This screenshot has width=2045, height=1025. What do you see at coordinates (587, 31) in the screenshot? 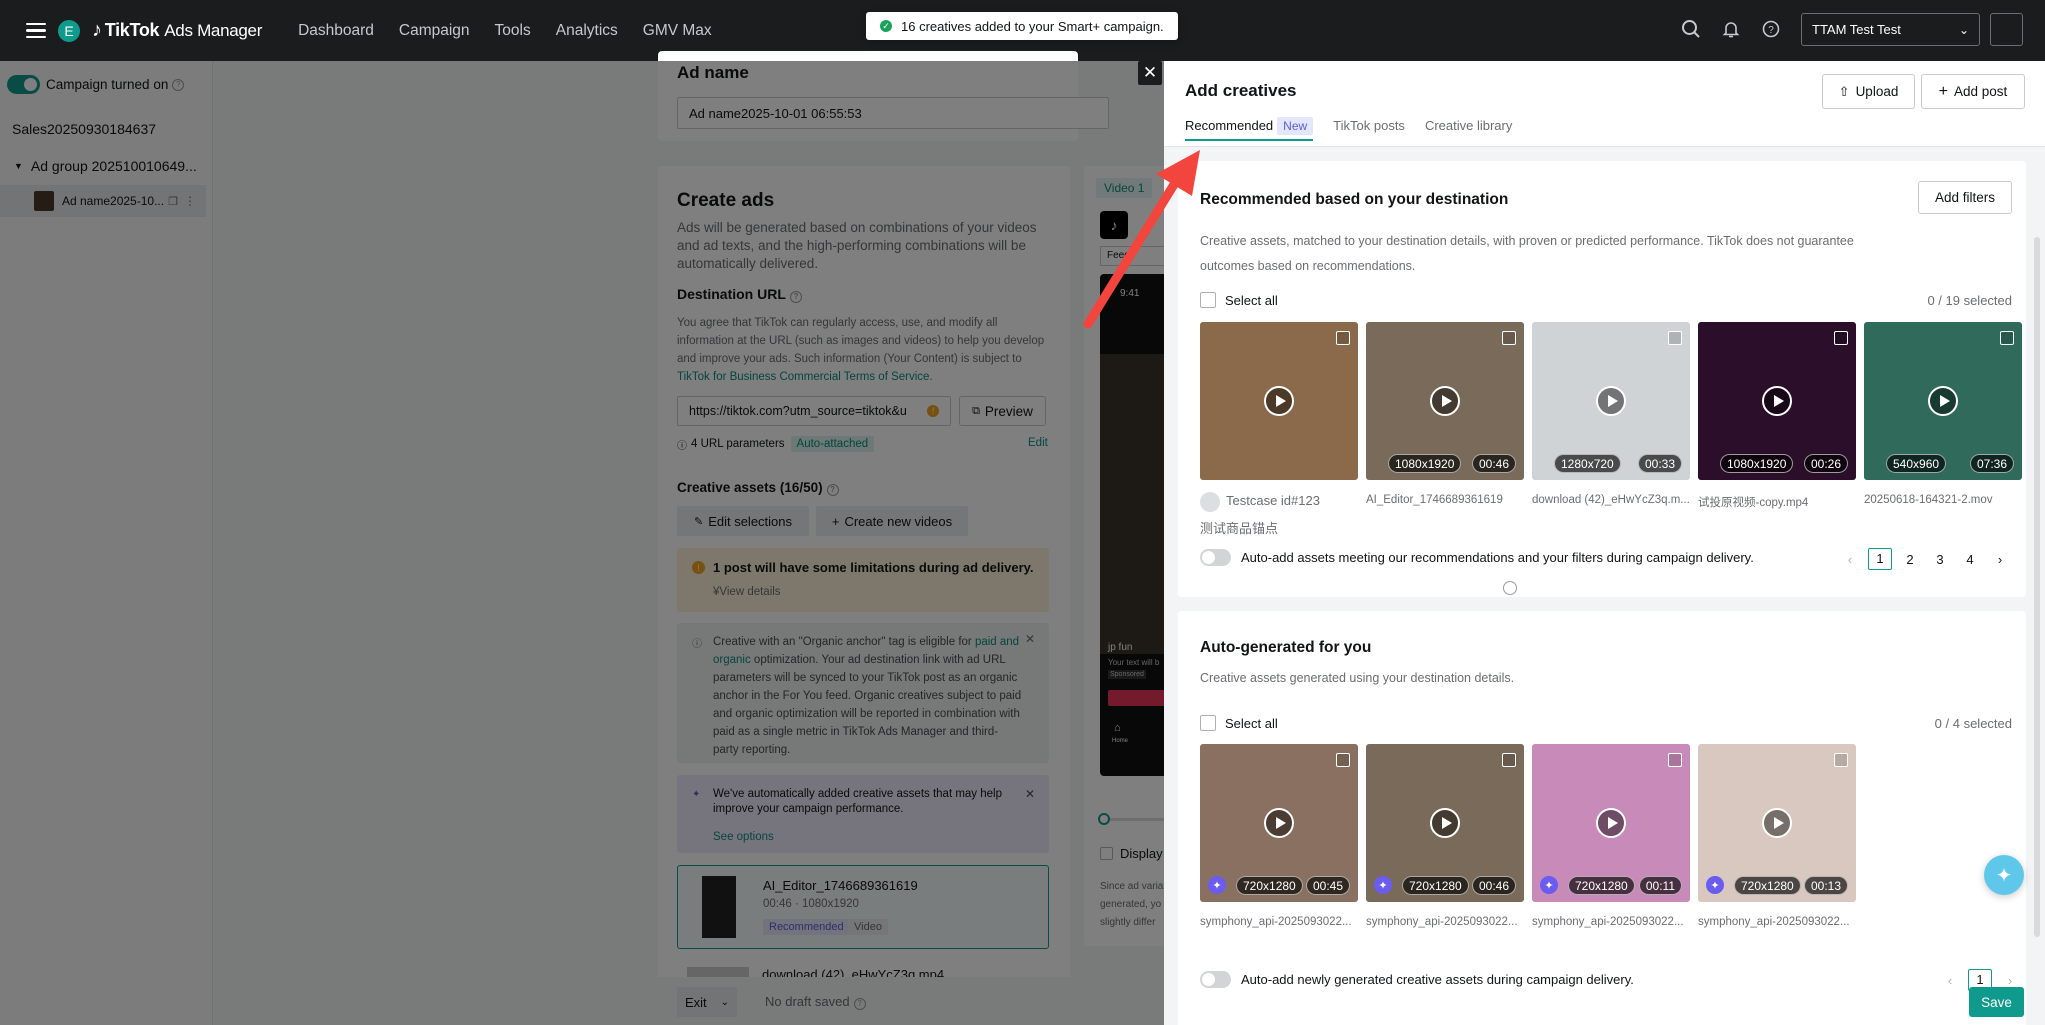
I see `nav-analytics: Analytics` at bounding box center [587, 31].